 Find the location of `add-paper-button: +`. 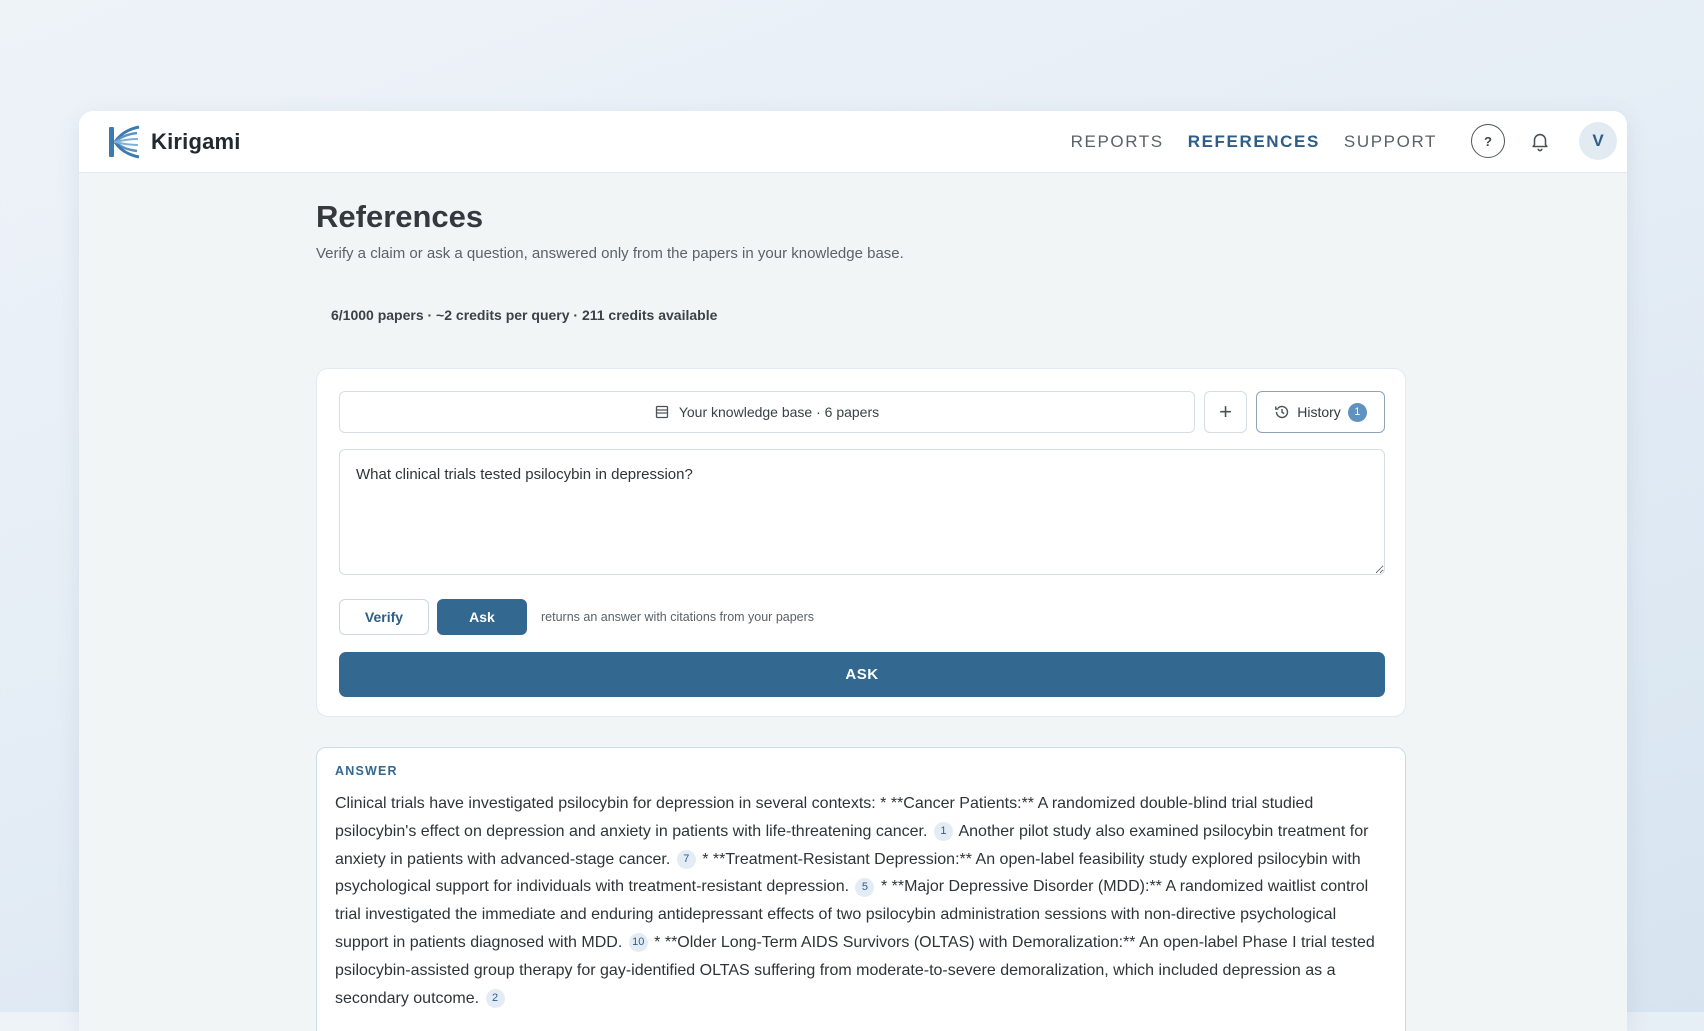

add-paper-button: + is located at coordinates (1225, 412).